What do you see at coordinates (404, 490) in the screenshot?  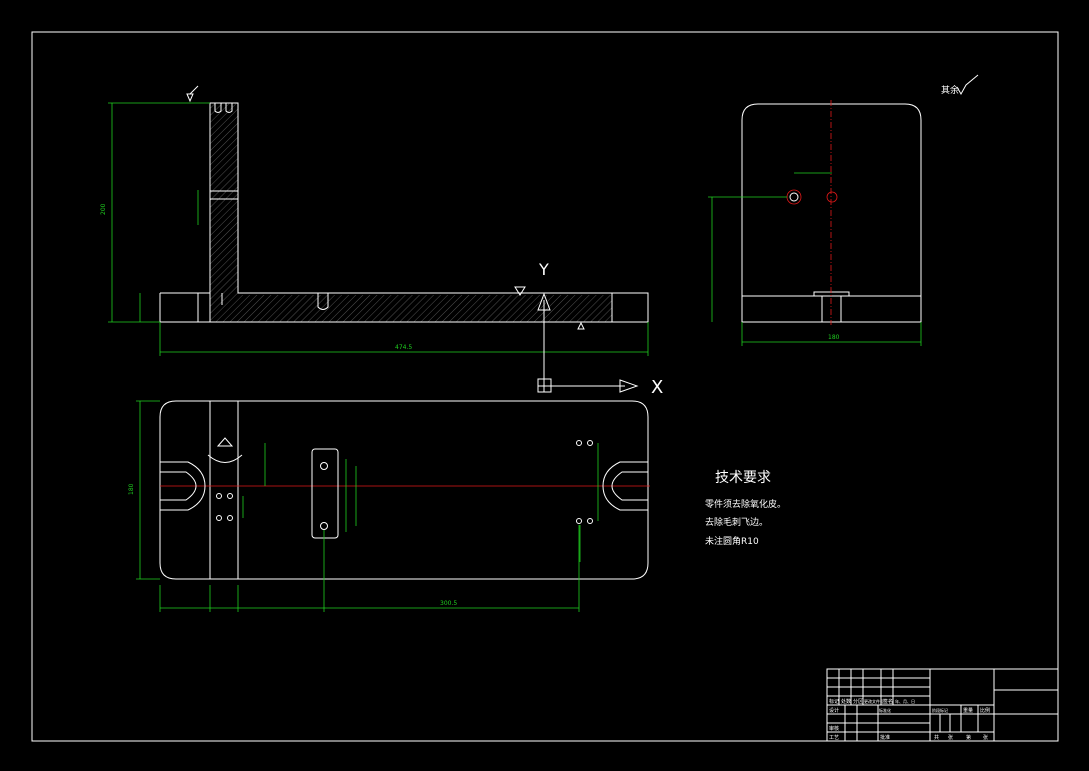 I see `top-outline` at bounding box center [404, 490].